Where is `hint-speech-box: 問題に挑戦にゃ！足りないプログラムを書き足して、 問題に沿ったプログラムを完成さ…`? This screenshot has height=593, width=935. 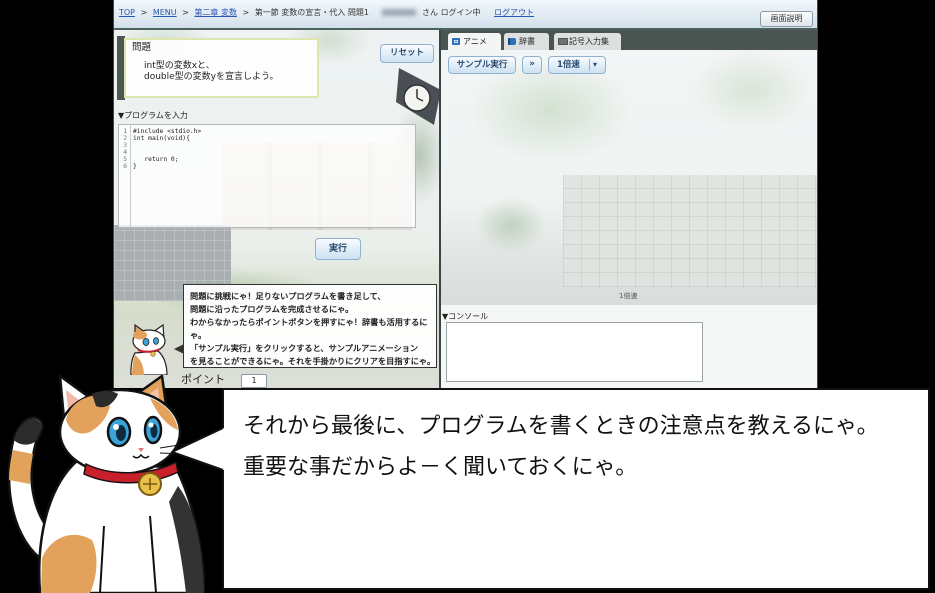 hint-speech-box: 問題に挑戦にゃ！足りないプログラムを書き足して、 問題に沿ったプログラムを完成さ… is located at coordinates (310, 326).